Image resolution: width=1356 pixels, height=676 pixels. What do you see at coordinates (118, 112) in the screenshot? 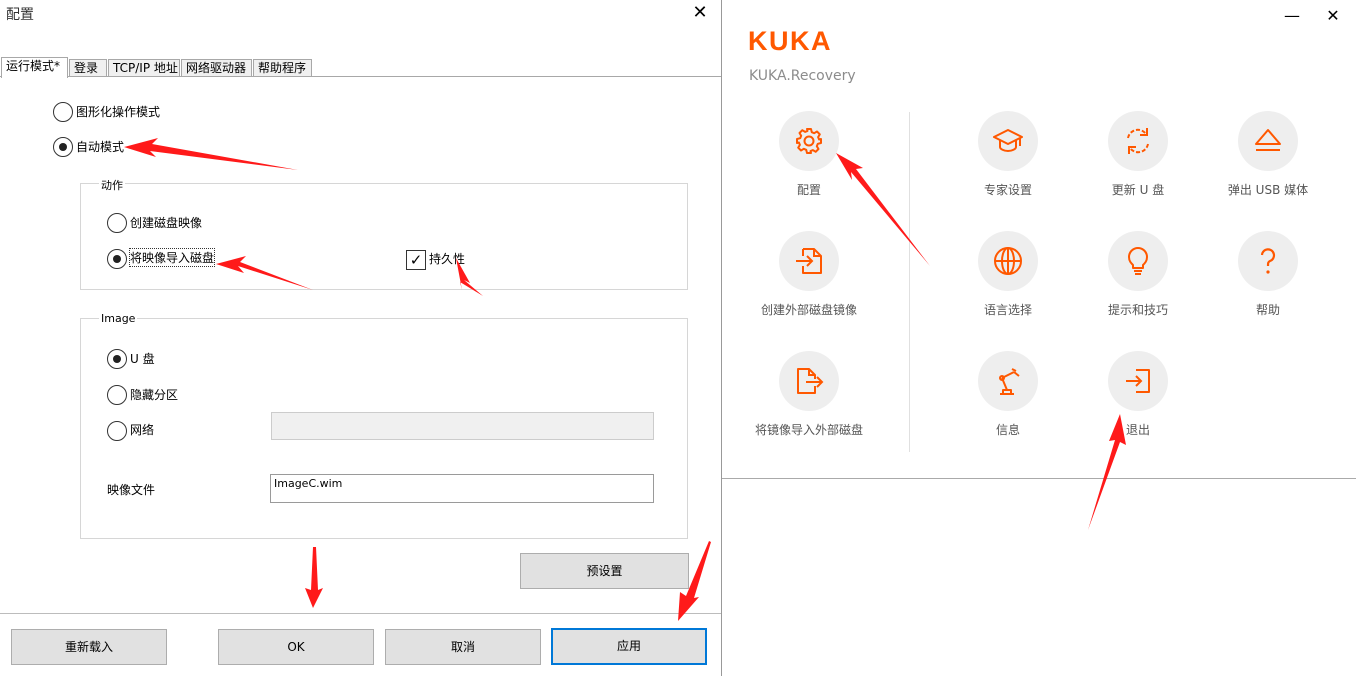
I see `radio-graphical-mode-label: 图形化操作模式` at bounding box center [118, 112].